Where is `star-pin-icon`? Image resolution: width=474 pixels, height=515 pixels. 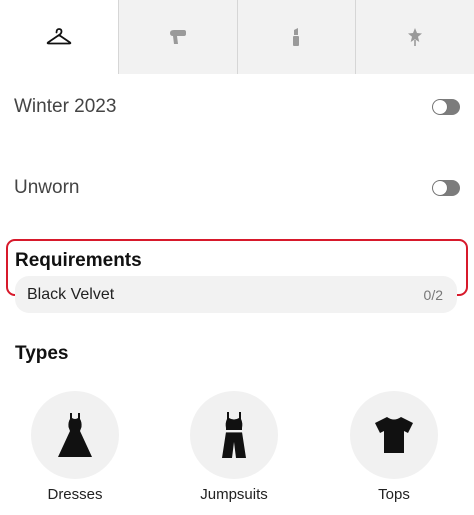
star-pin-icon is located at coordinates (415, 37).